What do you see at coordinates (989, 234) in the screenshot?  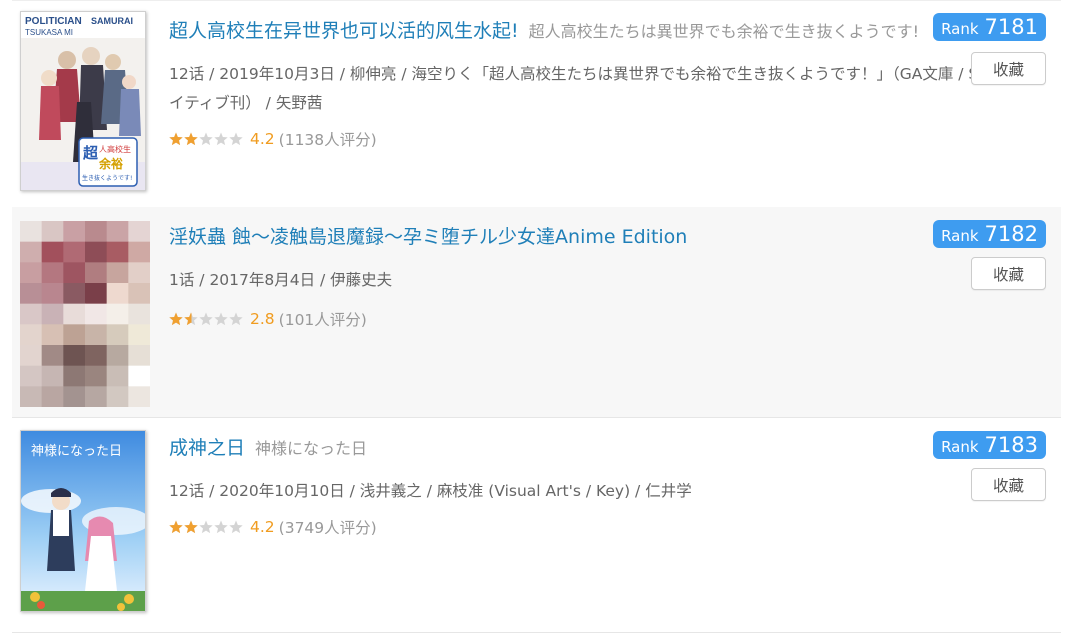 I see `rank-badge: Rank 7182` at bounding box center [989, 234].